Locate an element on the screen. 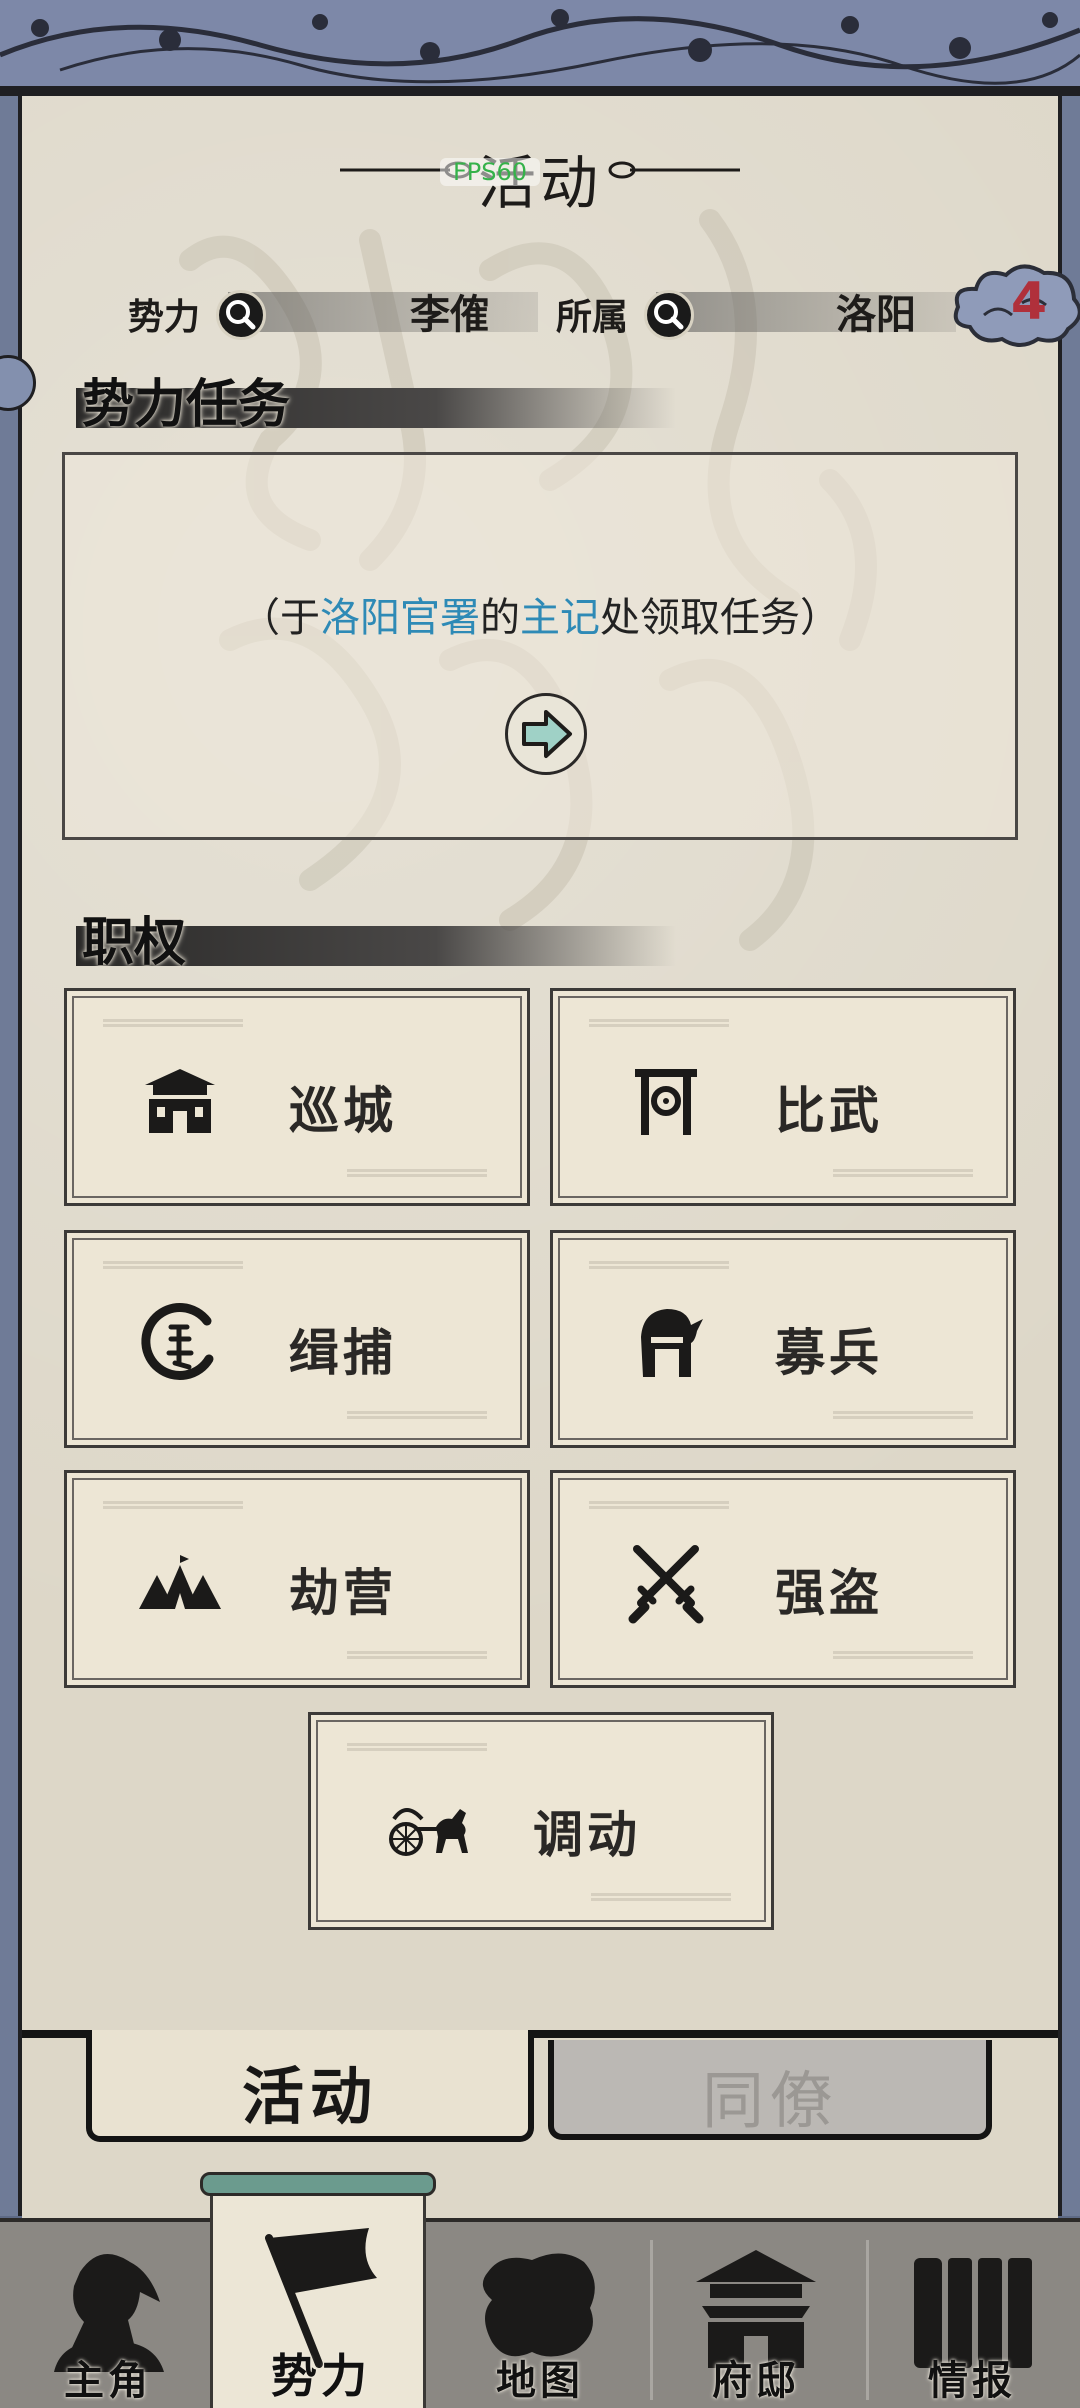 This screenshot has height=2408, width=1080. tab-activity-label: 活动 is located at coordinates (309, 2096).